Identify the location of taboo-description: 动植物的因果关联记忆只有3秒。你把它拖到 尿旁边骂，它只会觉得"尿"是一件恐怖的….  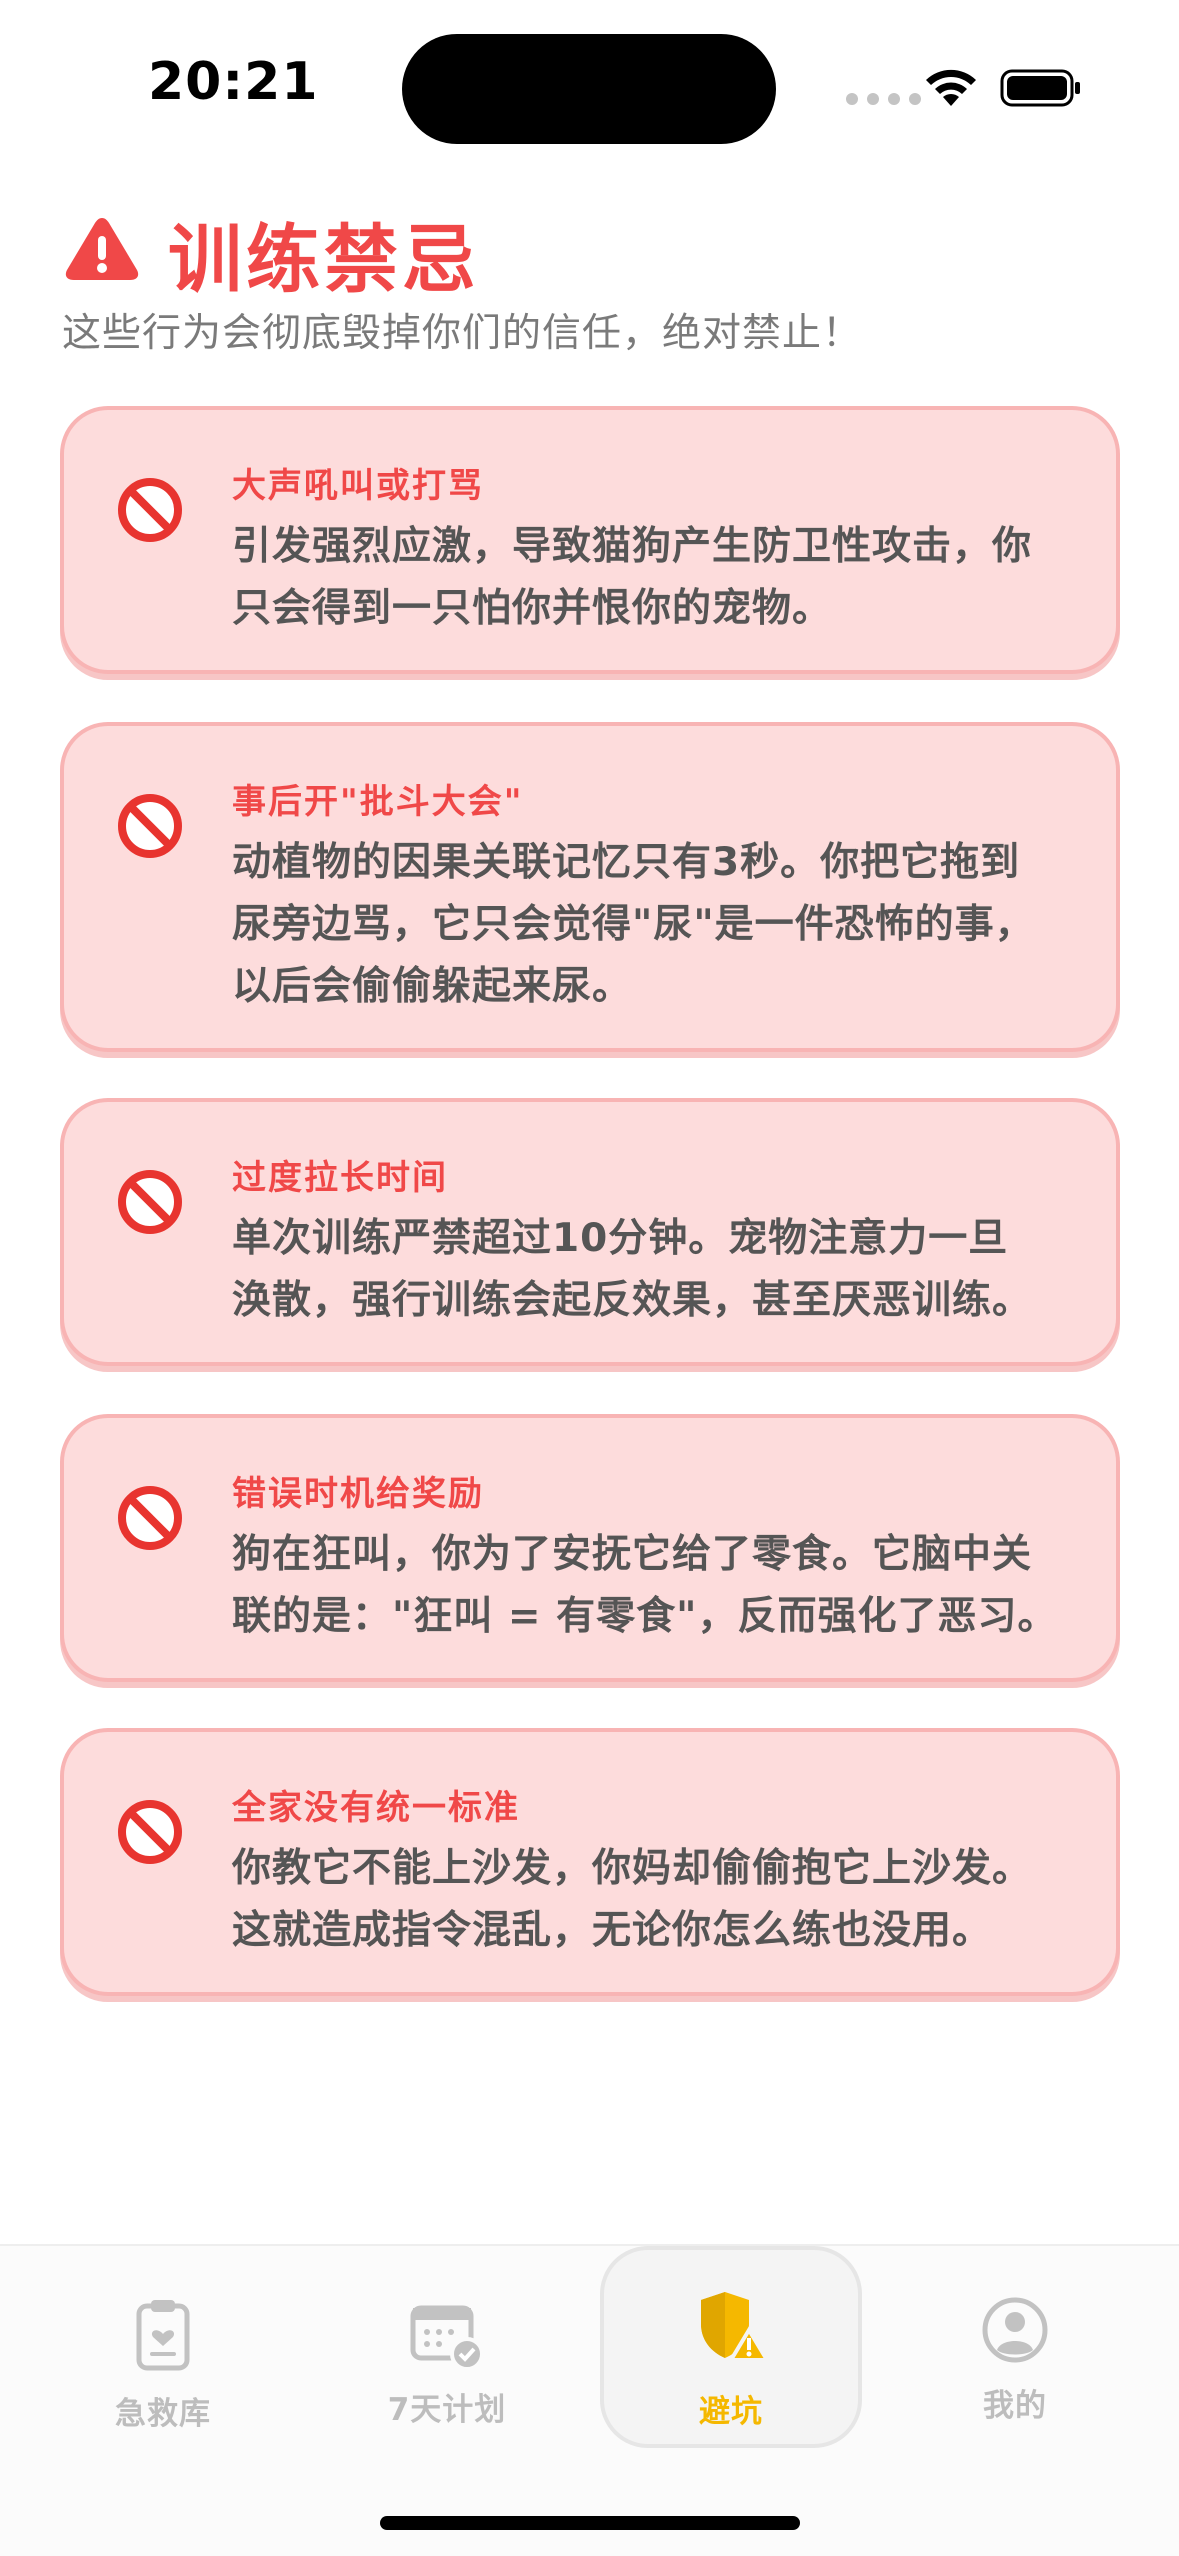
(633, 924).